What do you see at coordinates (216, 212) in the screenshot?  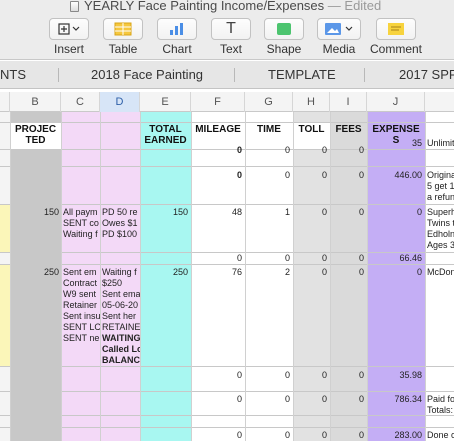 I see `mileage-cell: 48` at bounding box center [216, 212].